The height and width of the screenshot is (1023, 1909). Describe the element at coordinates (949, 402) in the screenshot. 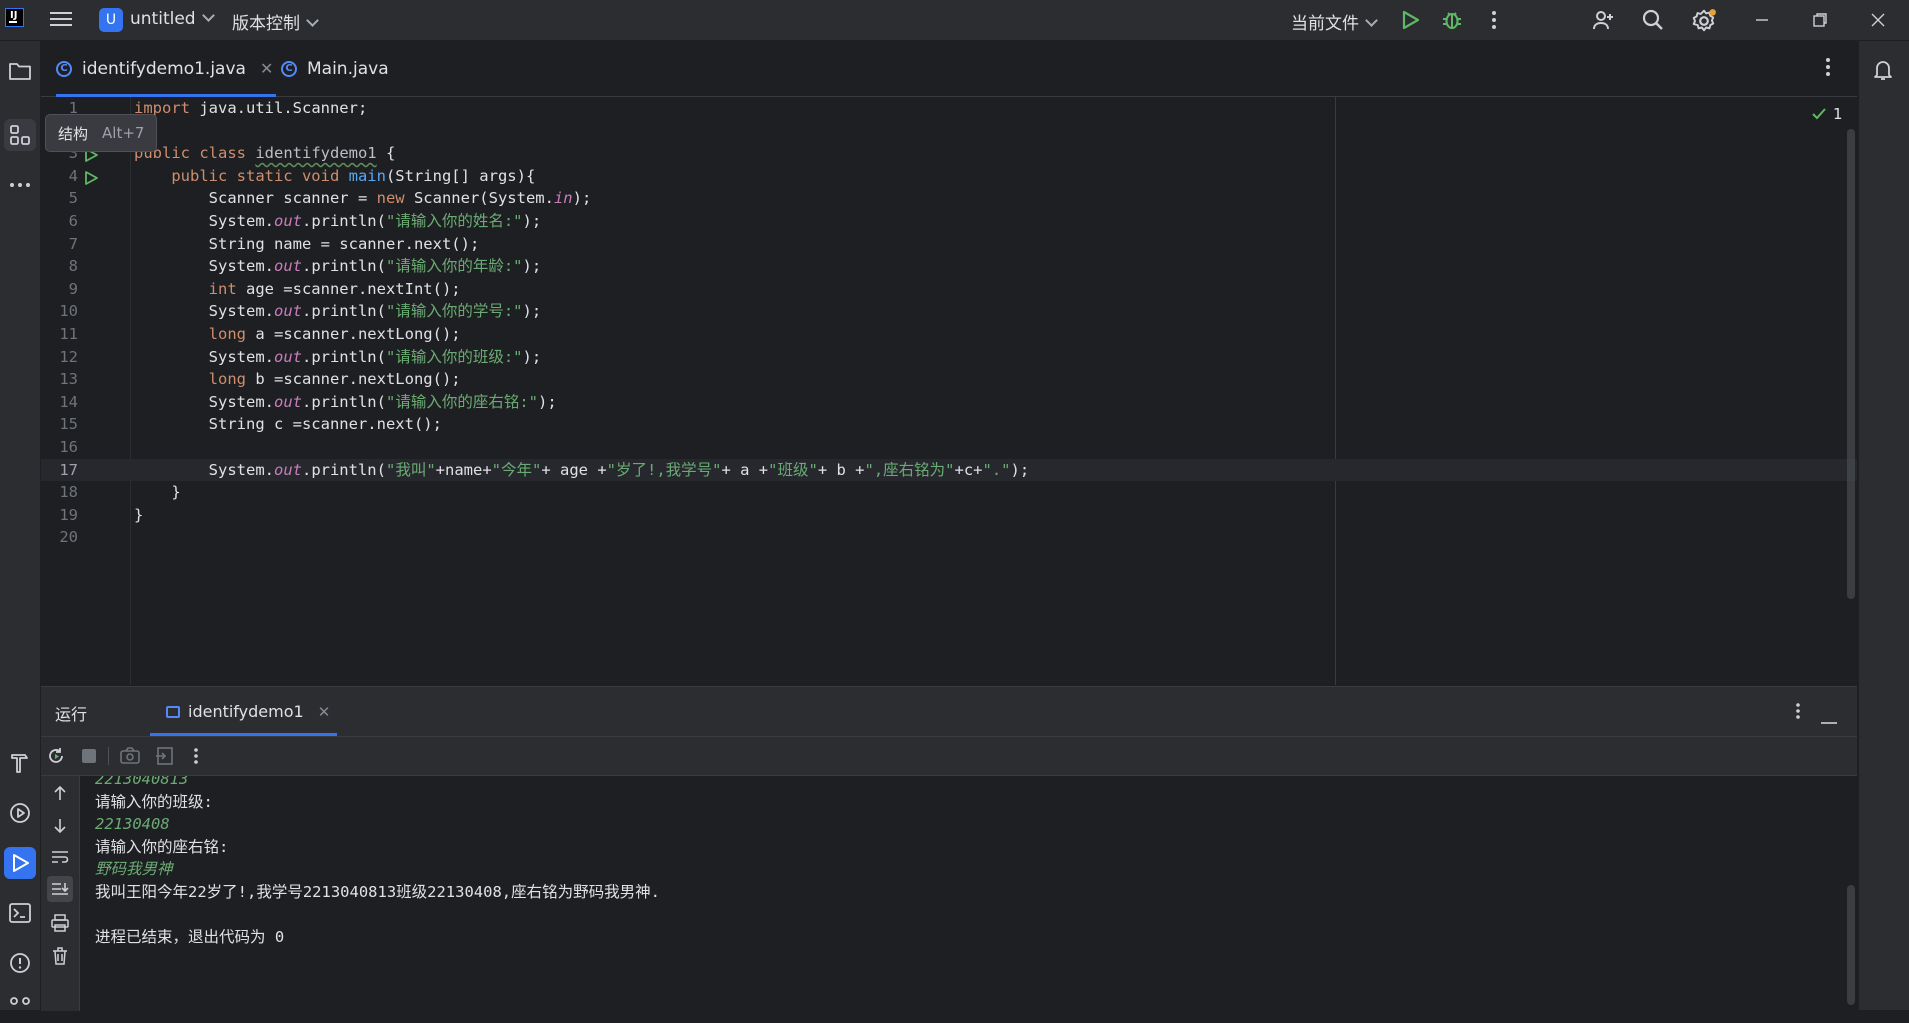

I see `code-line: 14 System.out.println("请输入你的座右铭:");` at that location.